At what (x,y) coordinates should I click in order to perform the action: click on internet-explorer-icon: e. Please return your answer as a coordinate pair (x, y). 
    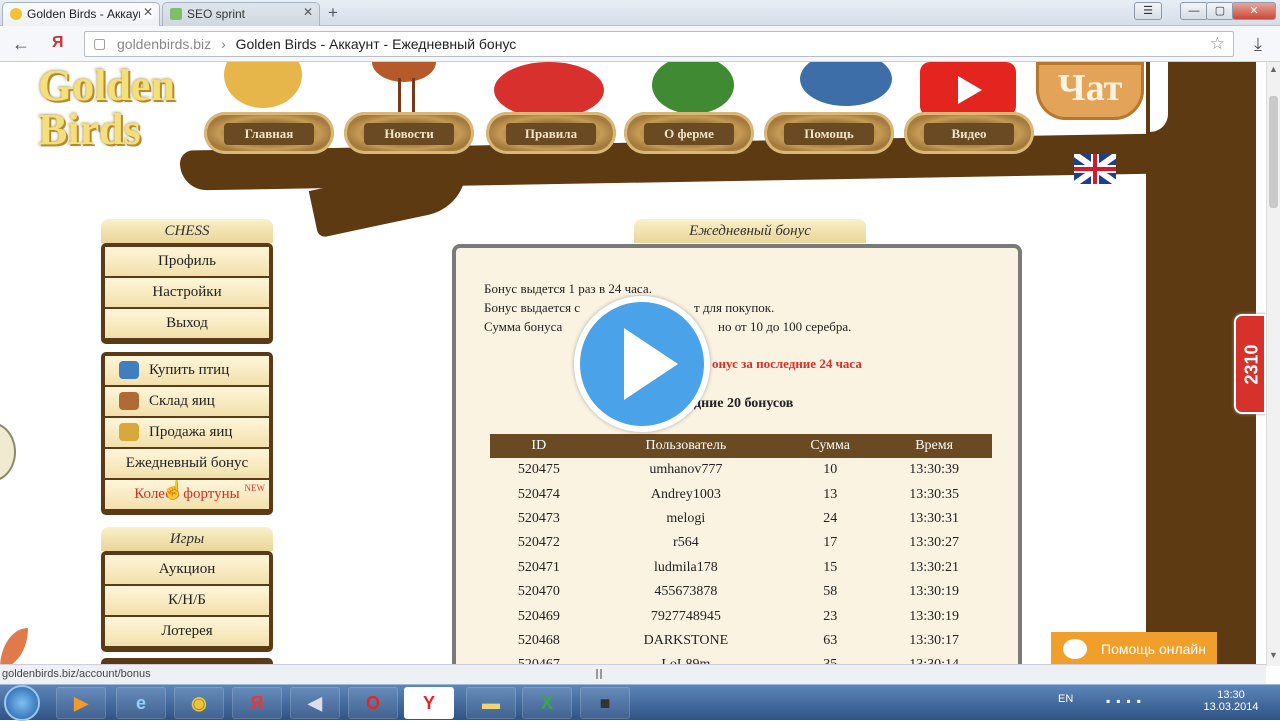
    Looking at the image, I should click on (141, 703).